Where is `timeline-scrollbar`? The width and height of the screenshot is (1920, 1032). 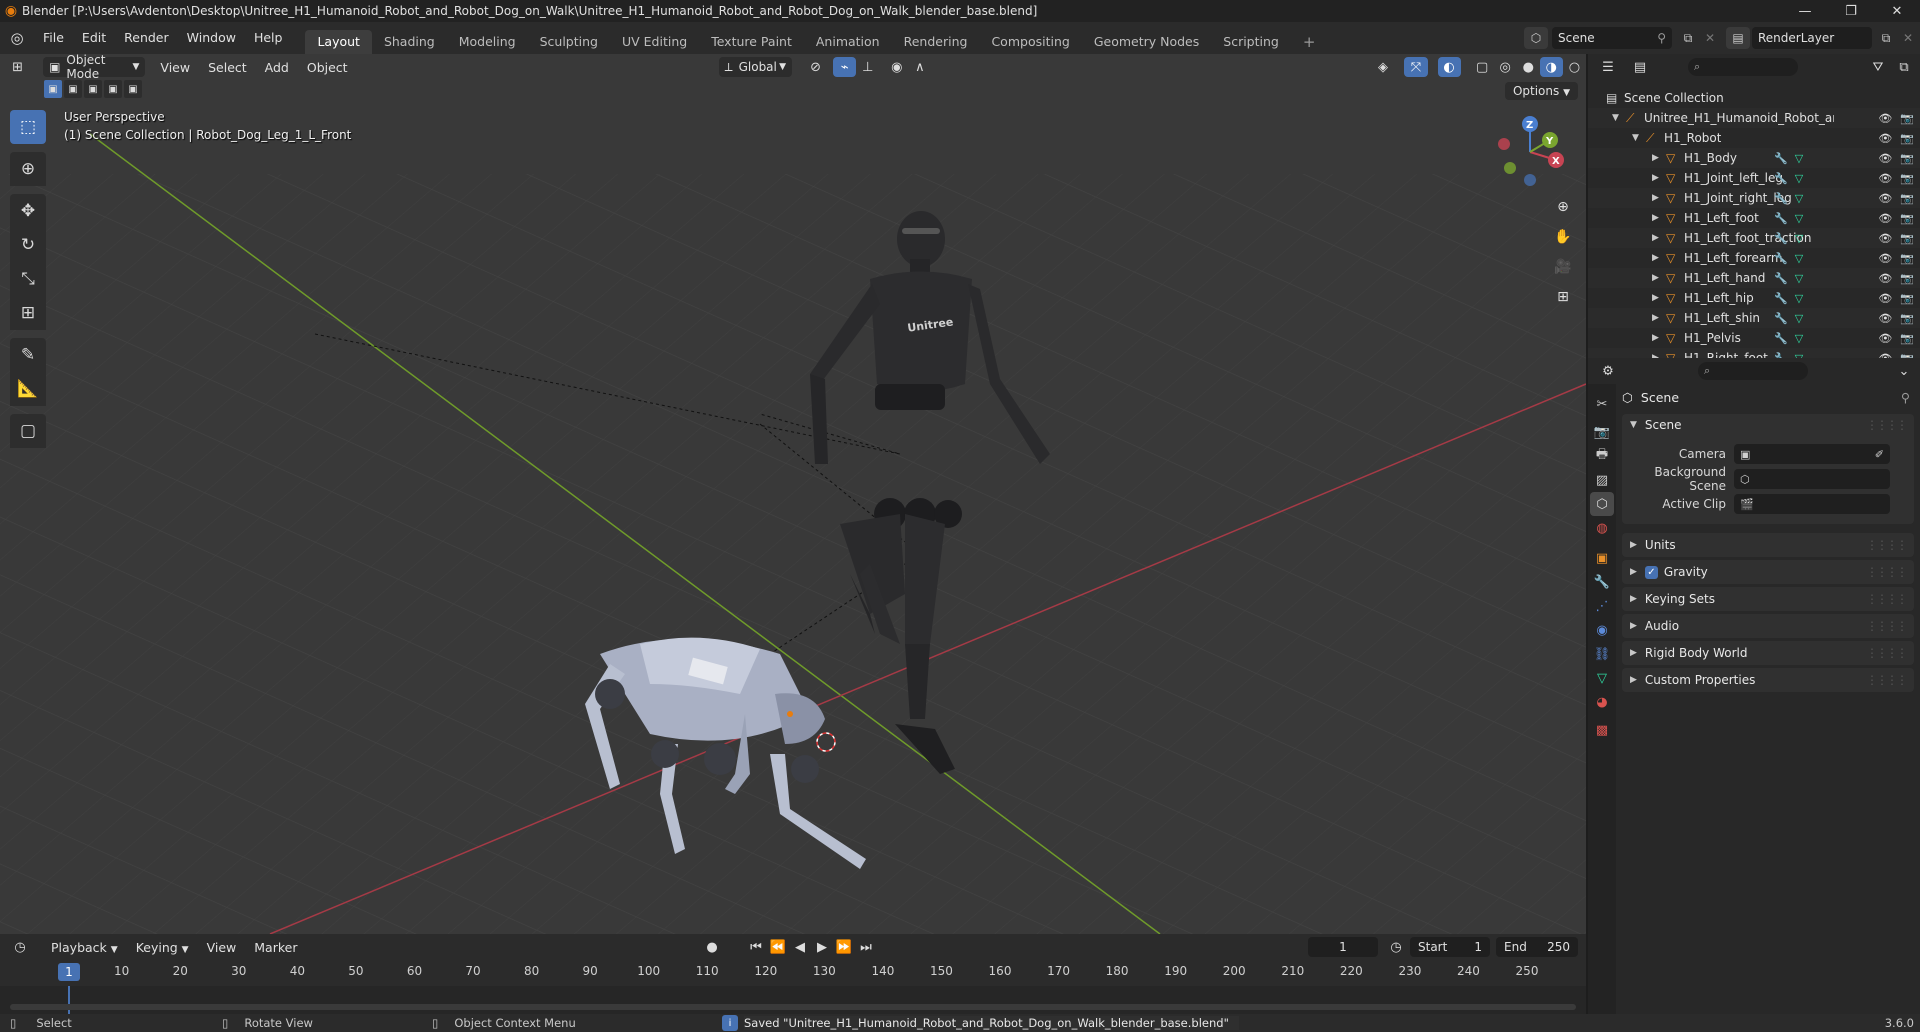 timeline-scrollbar is located at coordinates (793, 1007).